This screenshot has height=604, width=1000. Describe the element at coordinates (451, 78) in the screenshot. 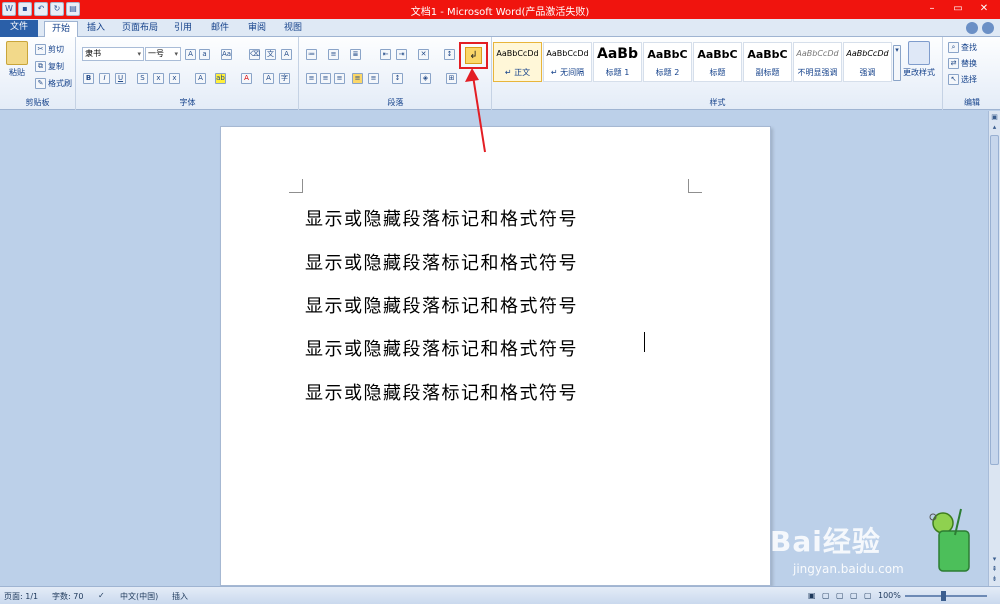

I see `borders-icon: ⊞` at that location.